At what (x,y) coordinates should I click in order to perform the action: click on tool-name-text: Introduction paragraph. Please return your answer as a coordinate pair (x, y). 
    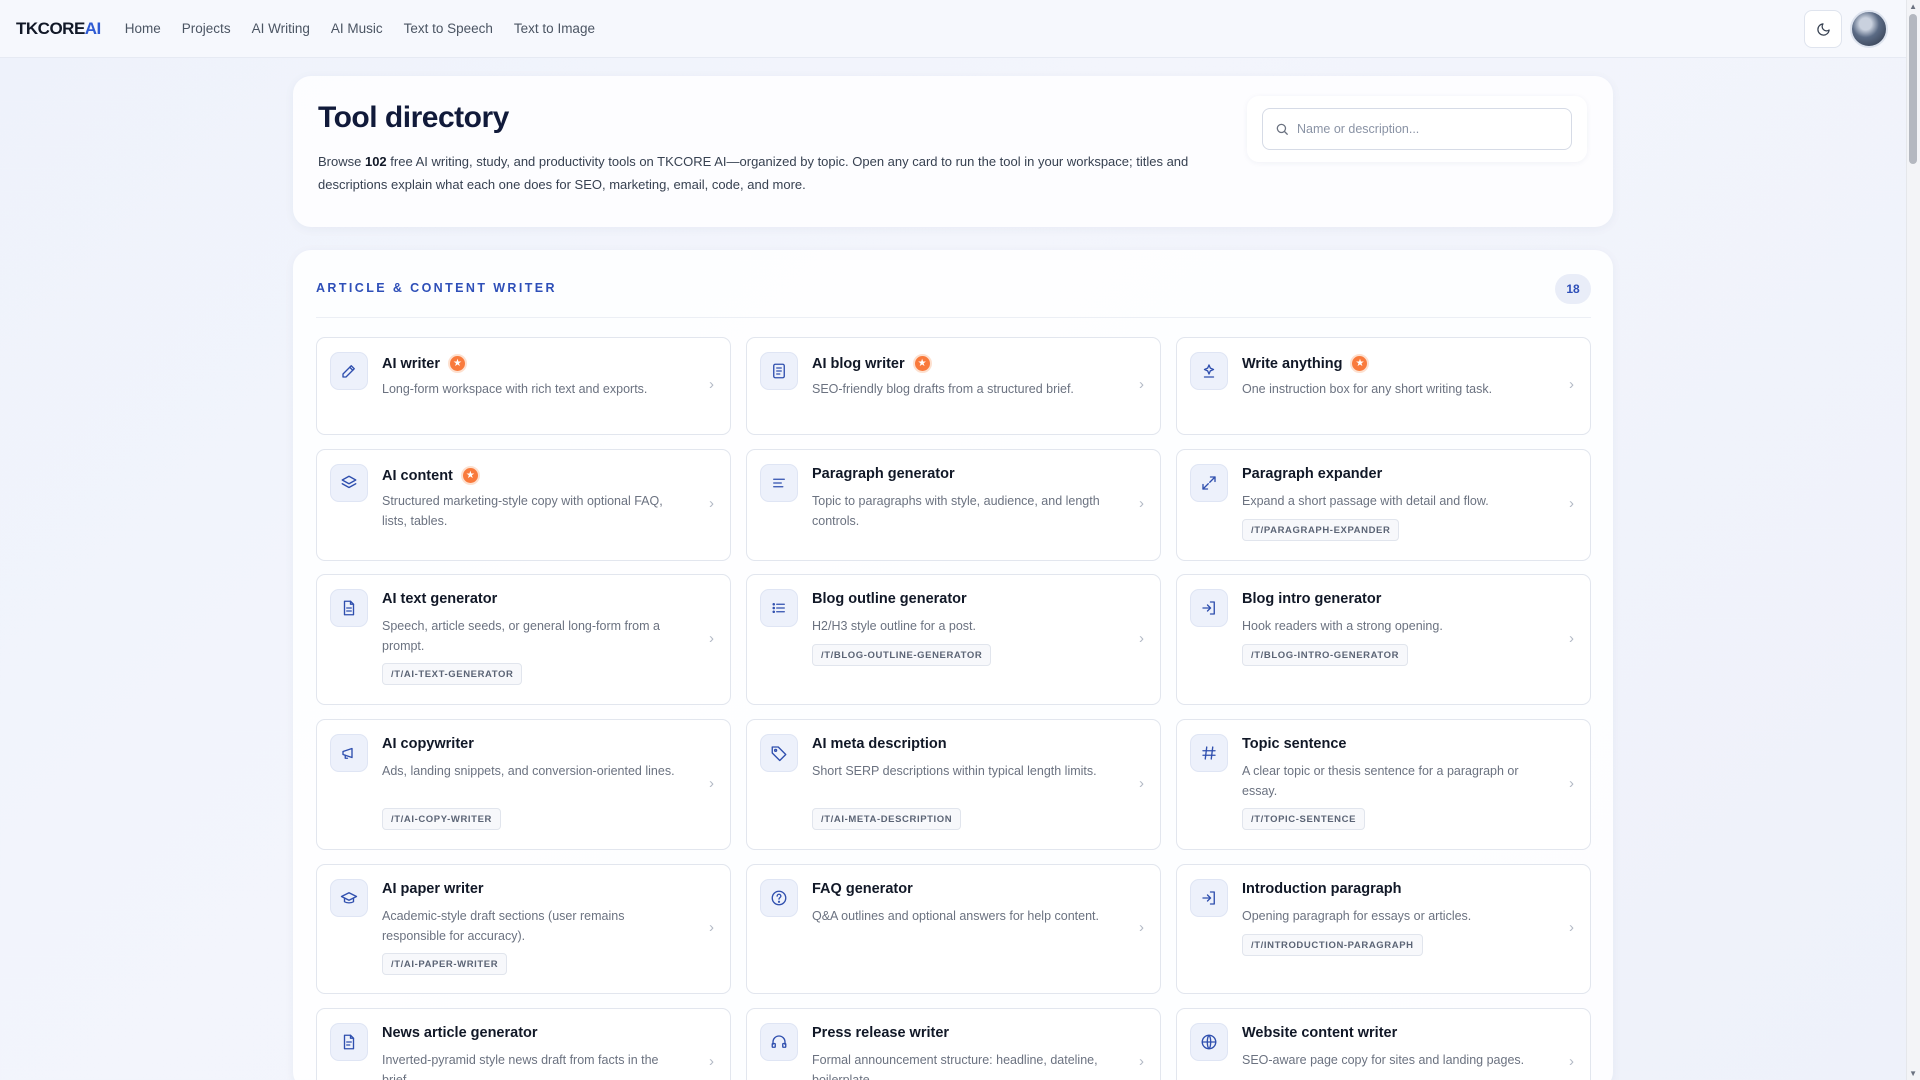
    Looking at the image, I should click on (1322, 889).